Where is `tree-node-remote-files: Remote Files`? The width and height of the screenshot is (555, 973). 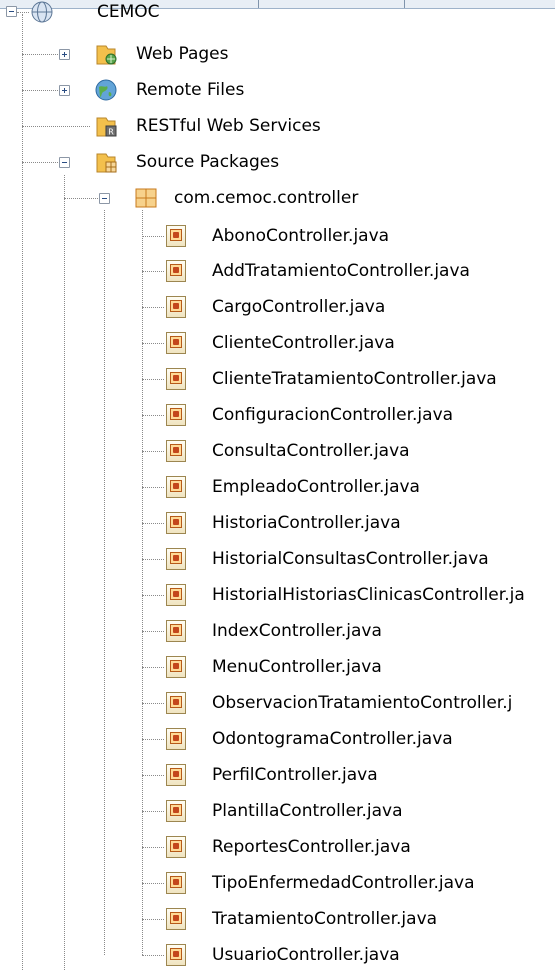 tree-node-remote-files: Remote Files is located at coordinates (277, 90).